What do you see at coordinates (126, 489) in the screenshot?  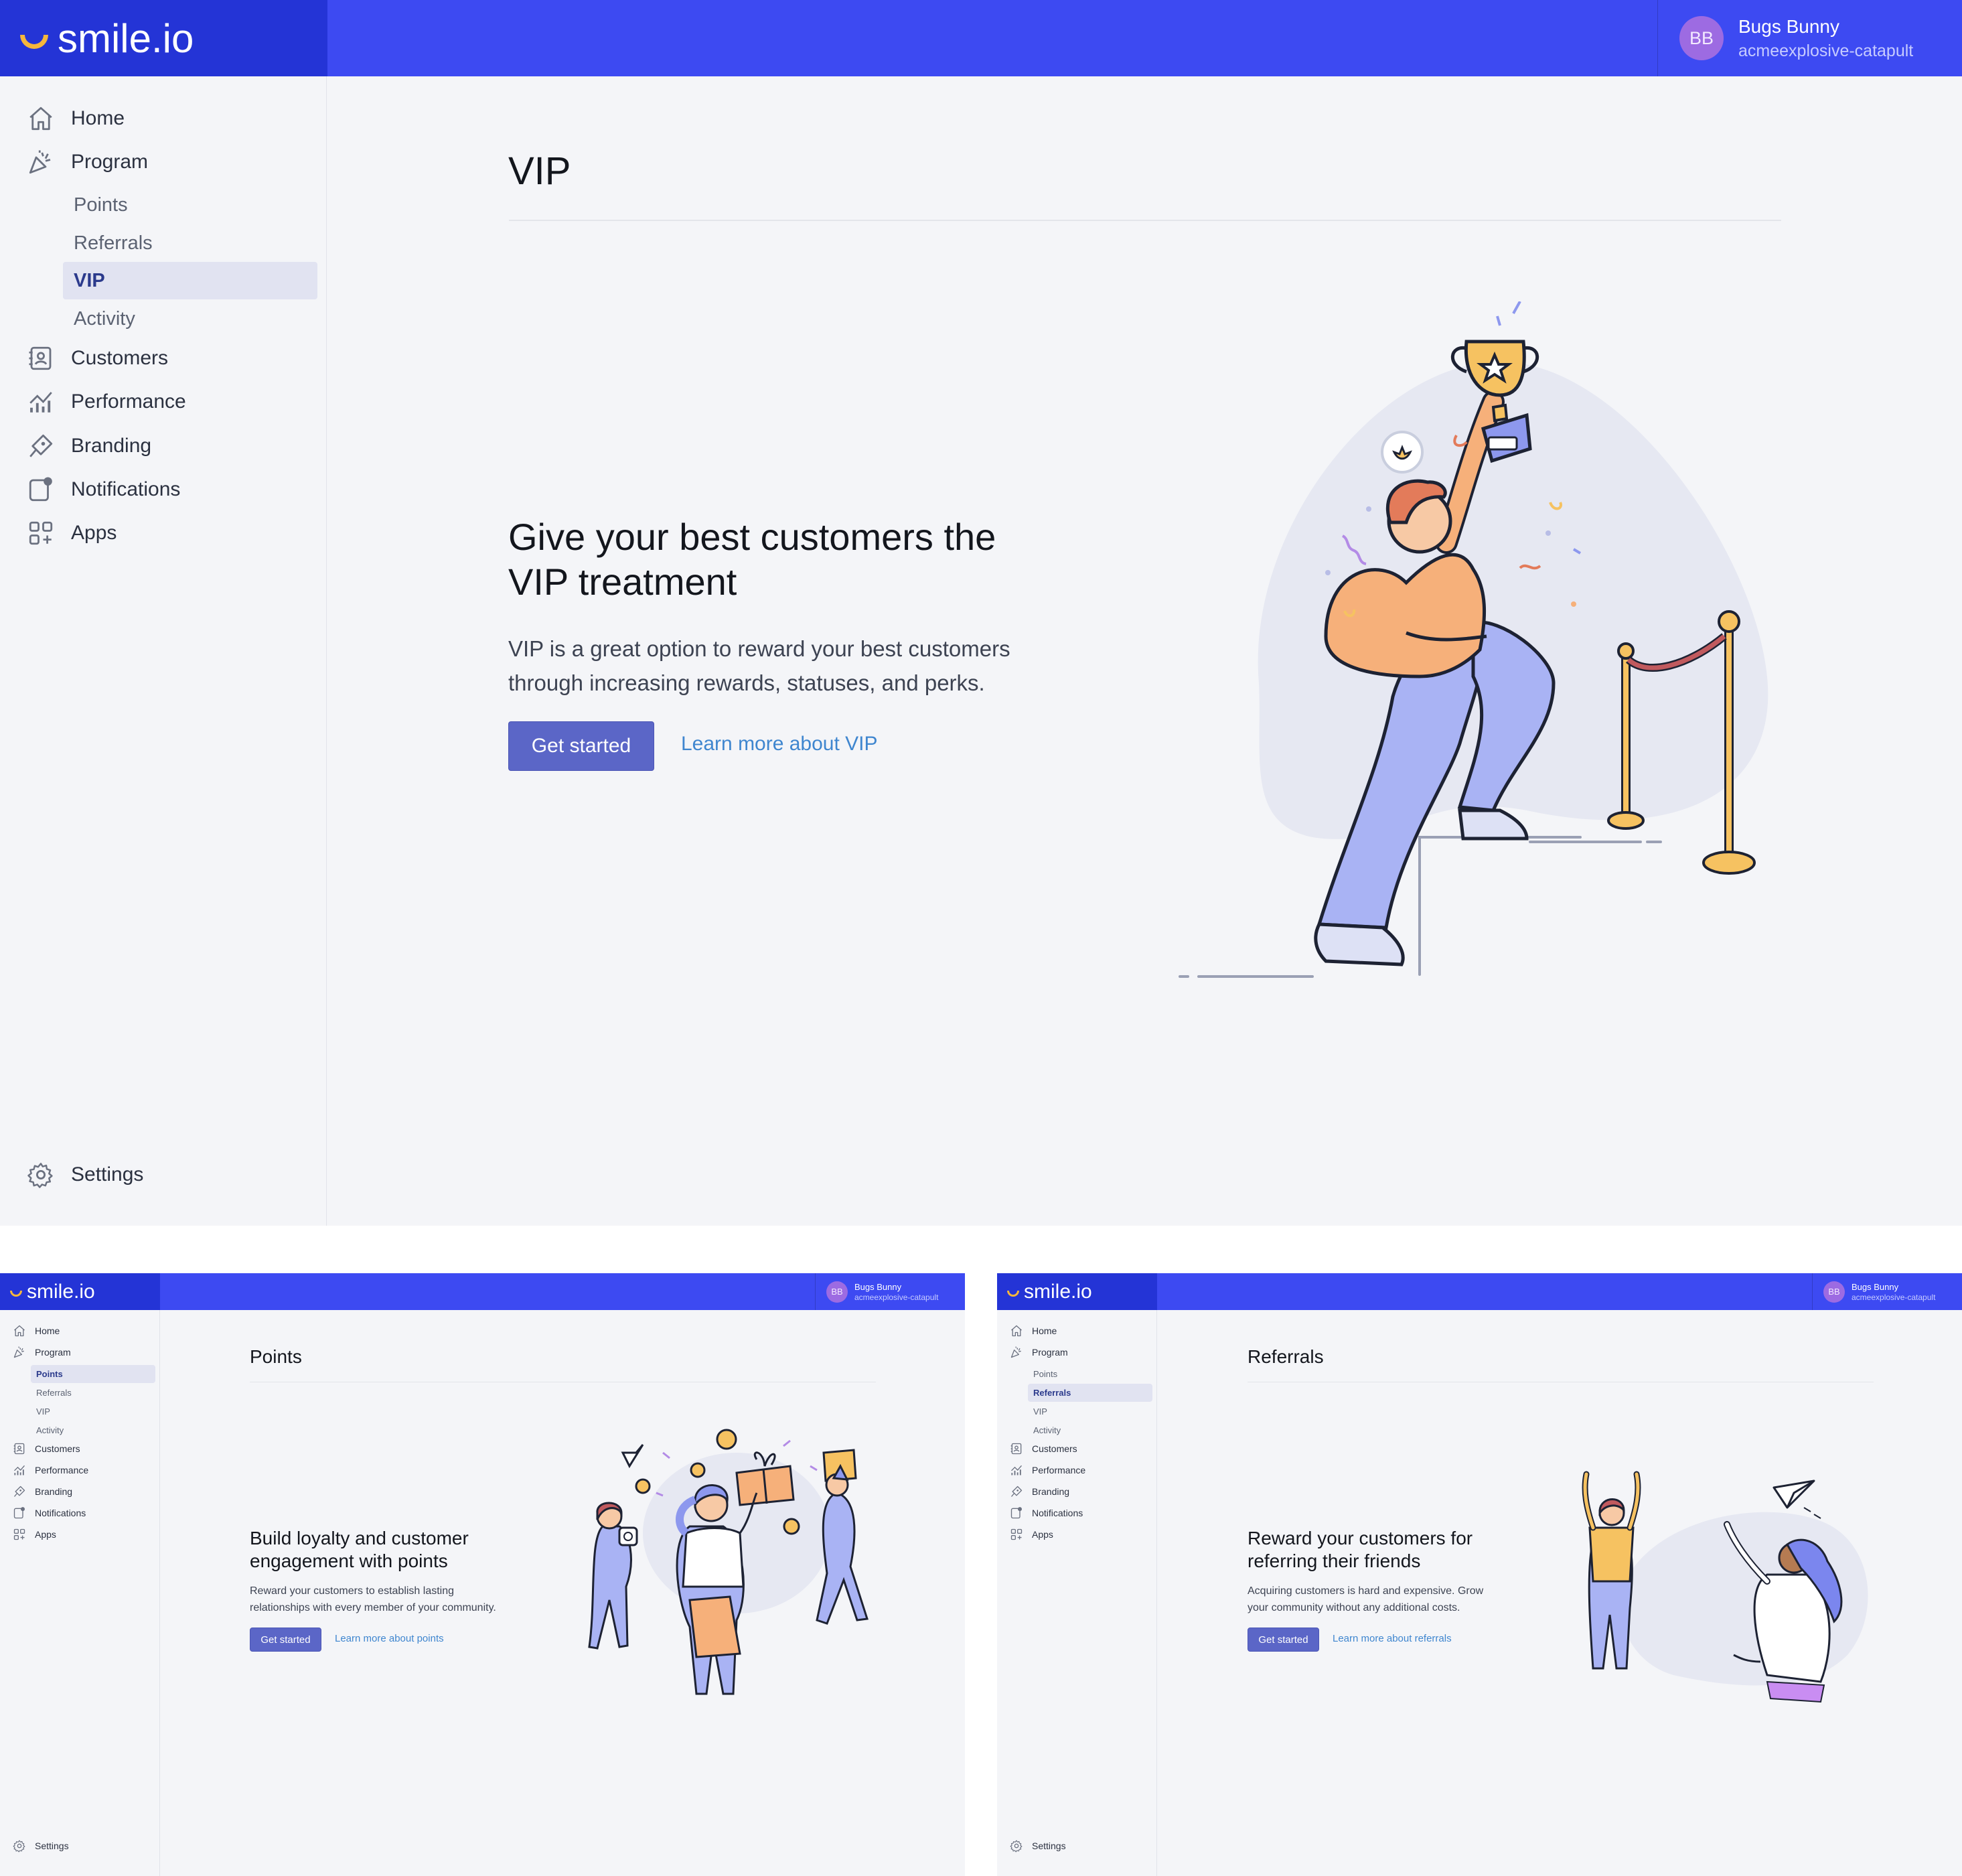 I see `sidebar-item-label: Notifications` at bounding box center [126, 489].